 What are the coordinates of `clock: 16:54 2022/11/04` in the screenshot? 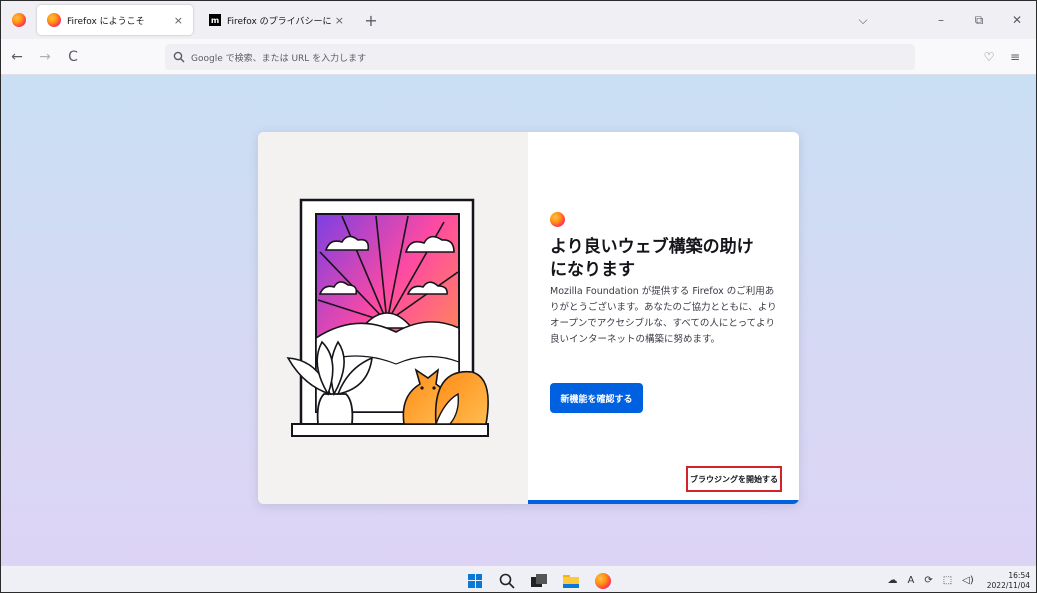 It's located at (1008, 581).